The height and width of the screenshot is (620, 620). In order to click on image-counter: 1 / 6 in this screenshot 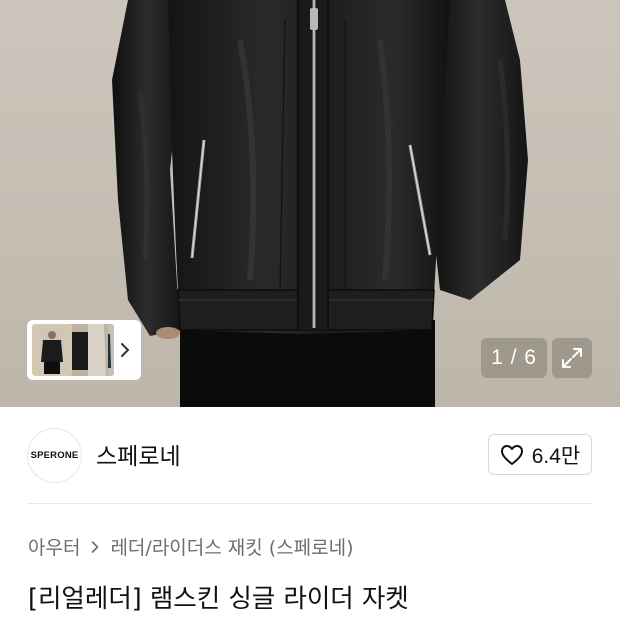, I will do `click(514, 358)`.